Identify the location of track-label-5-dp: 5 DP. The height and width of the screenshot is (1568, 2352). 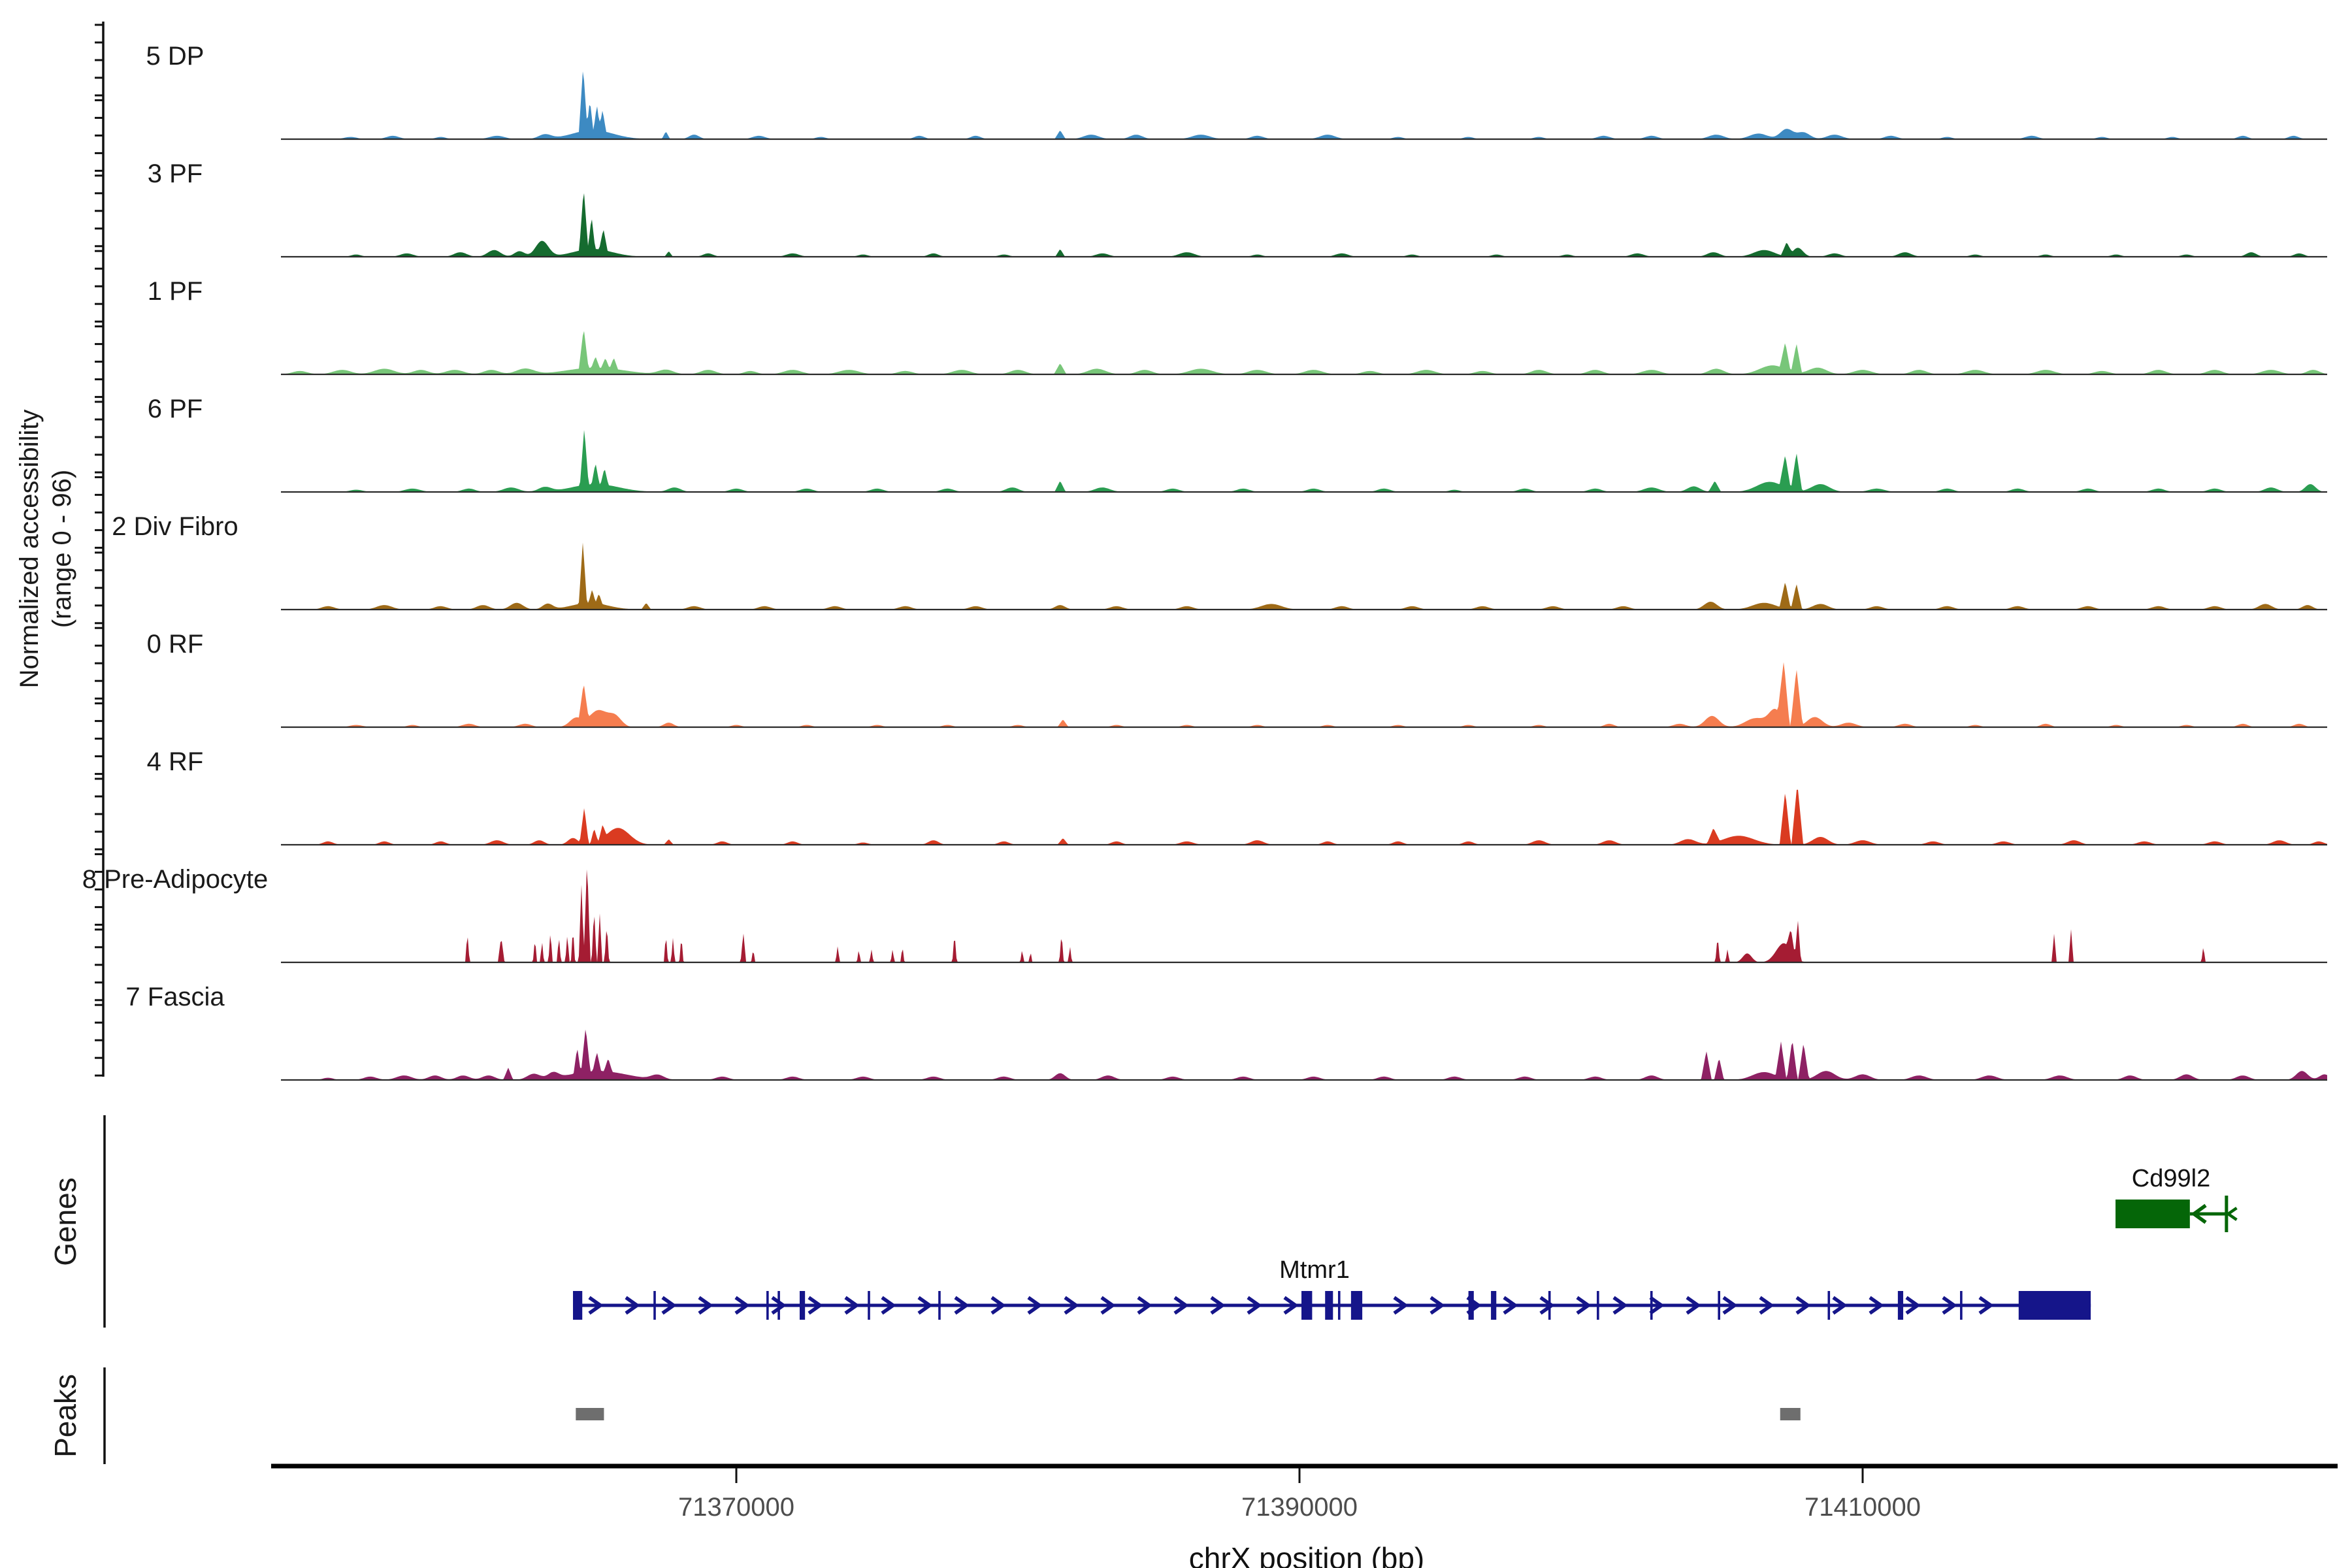
(175, 56).